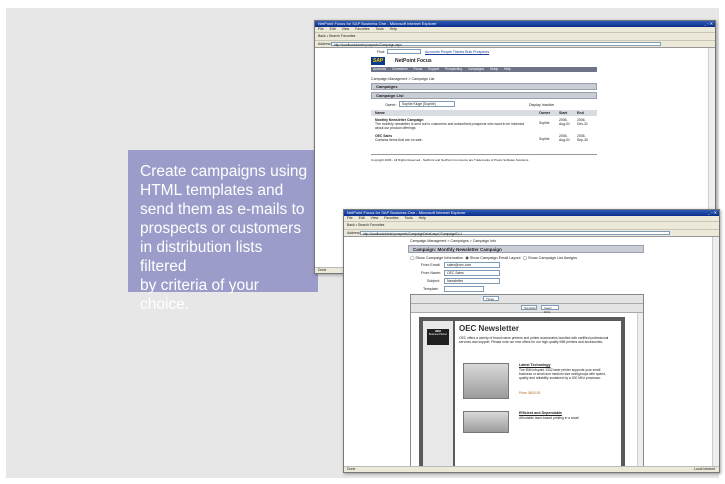 The image size is (725, 484). I want to click on template-label: Template:, so click(431, 289).